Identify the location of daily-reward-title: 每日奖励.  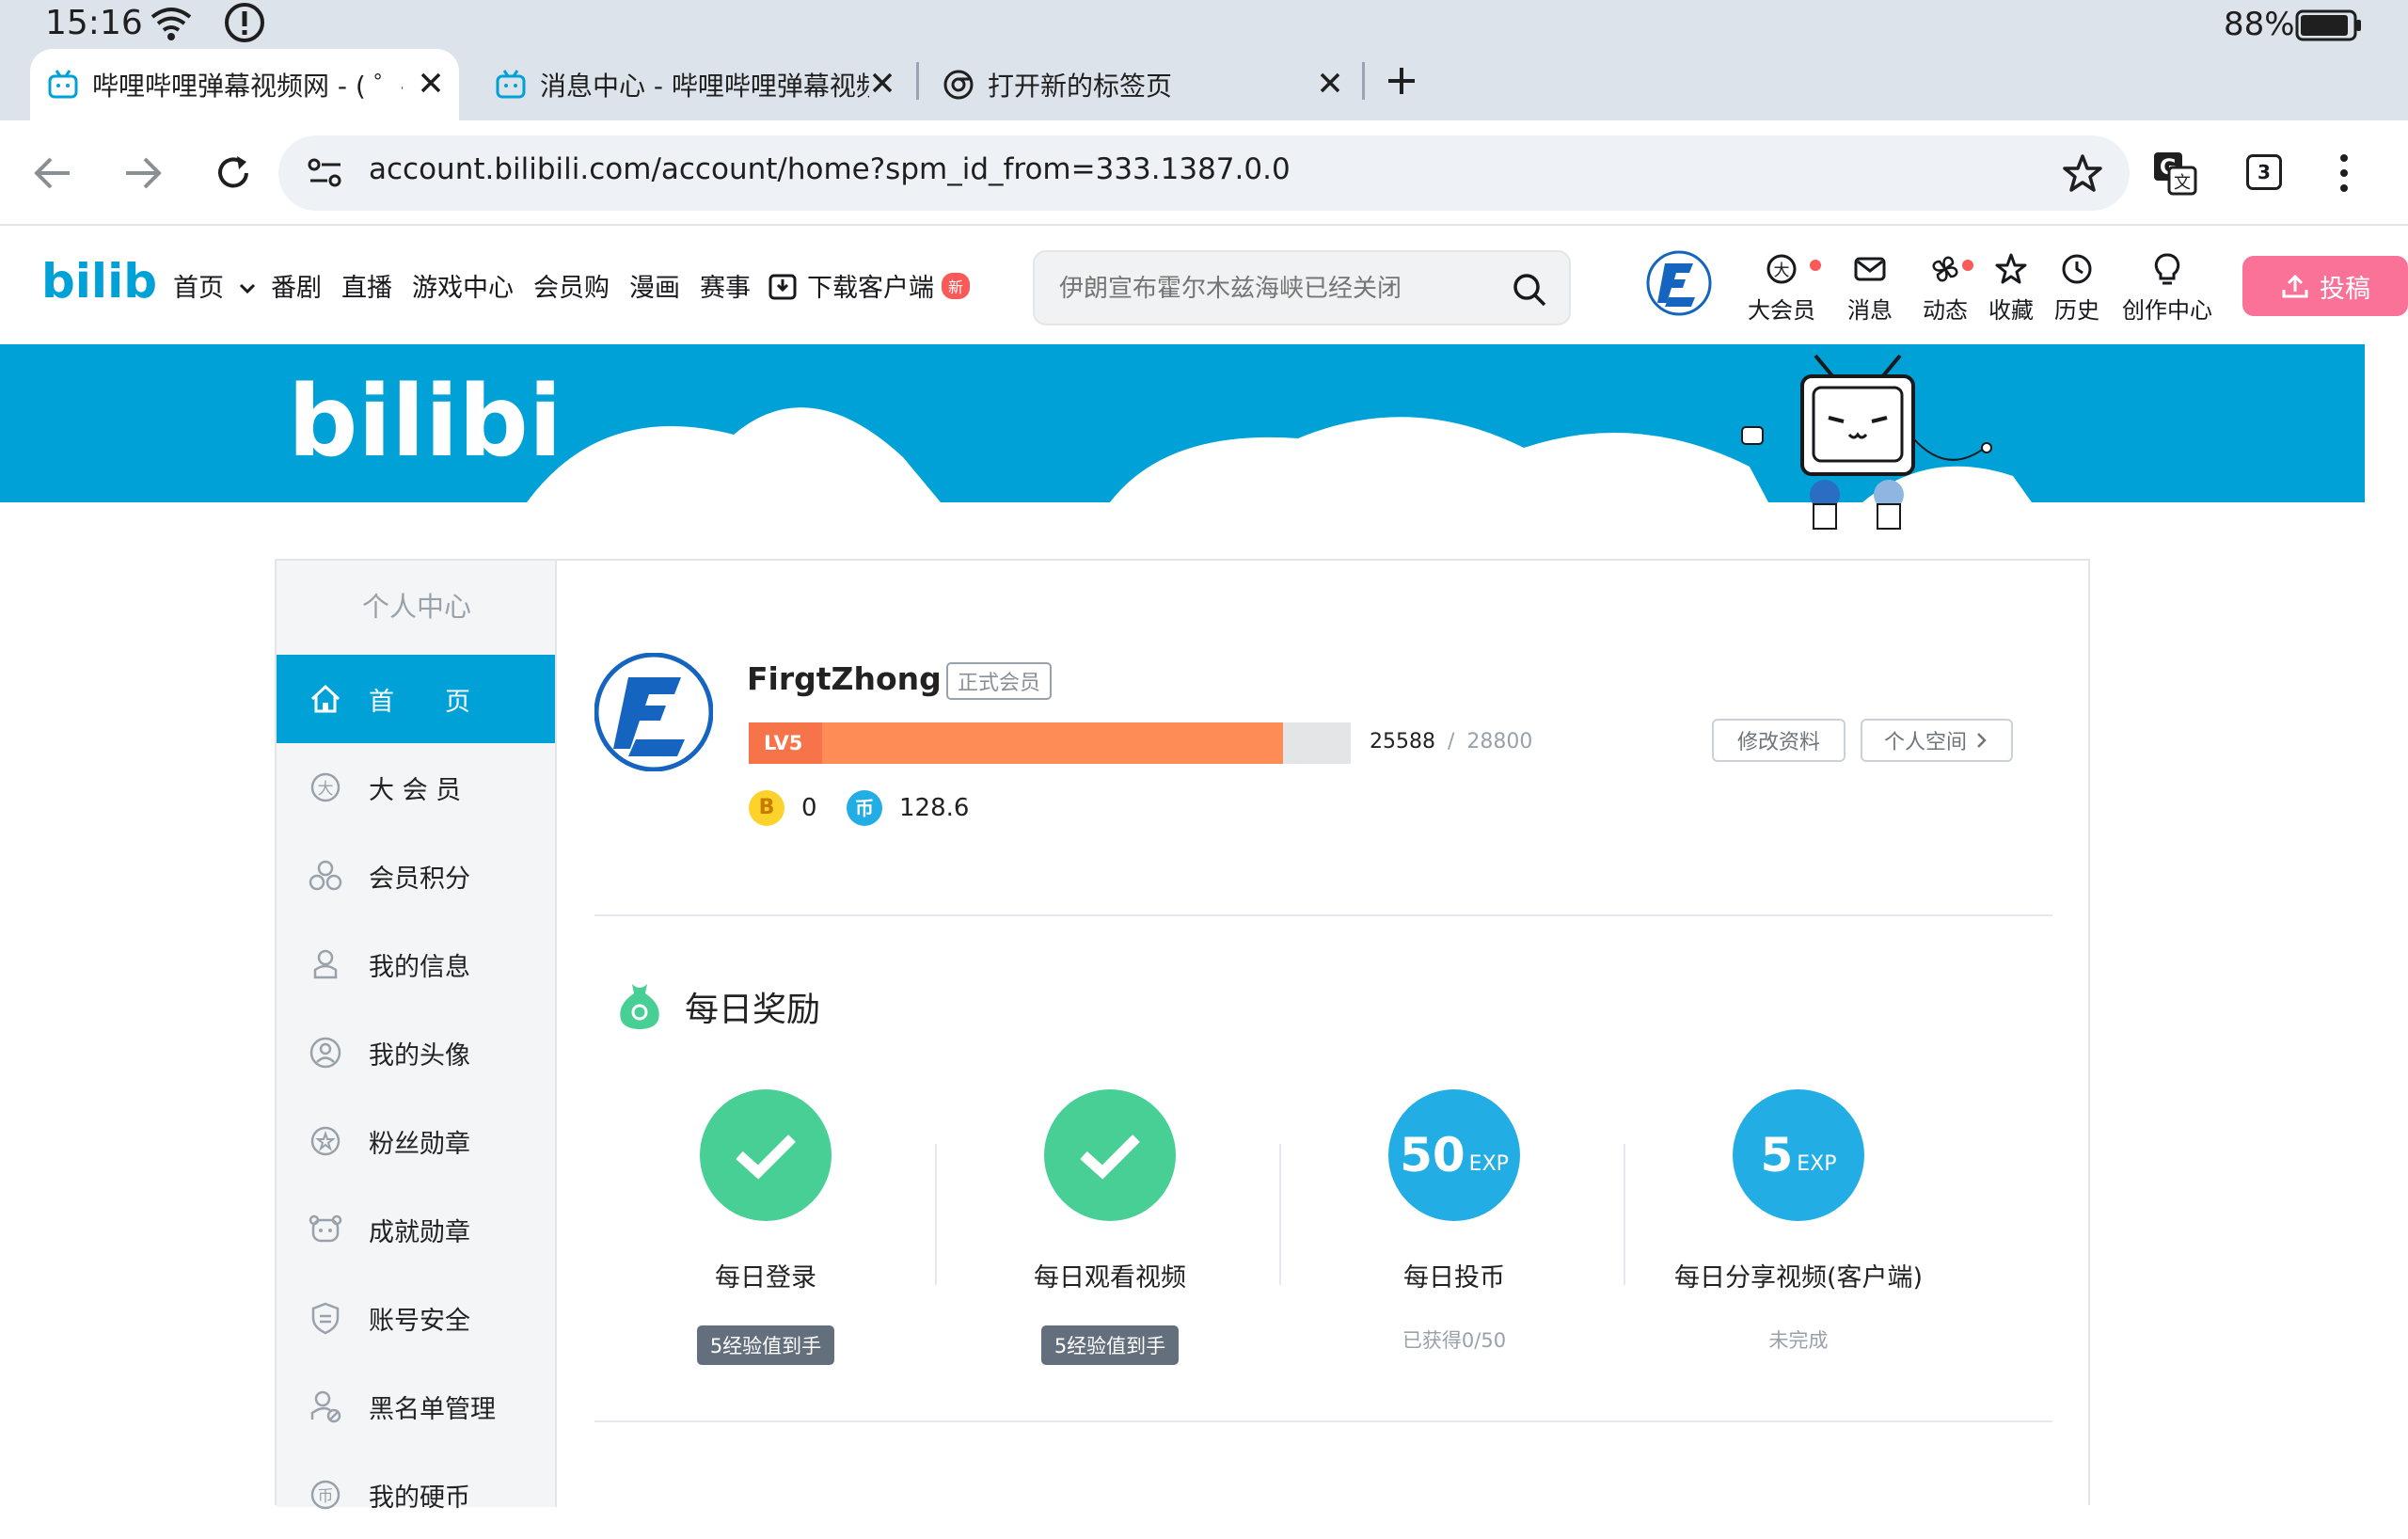
(753, 1010).